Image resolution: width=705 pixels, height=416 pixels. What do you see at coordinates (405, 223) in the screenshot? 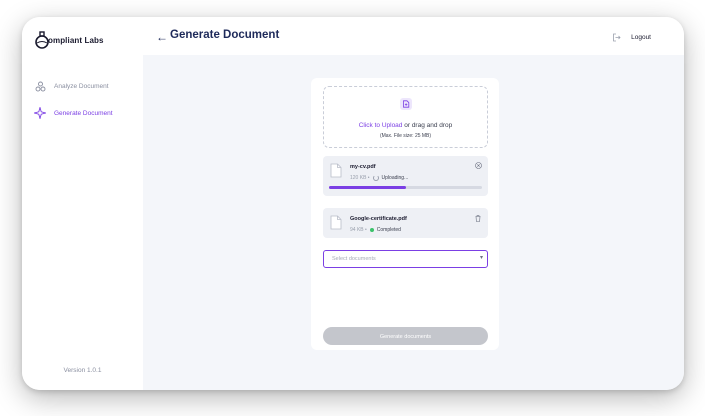
I see `file-item-completed: Google-certificate.pdf 94 KB • Completed` at bounding box center [405, 223].